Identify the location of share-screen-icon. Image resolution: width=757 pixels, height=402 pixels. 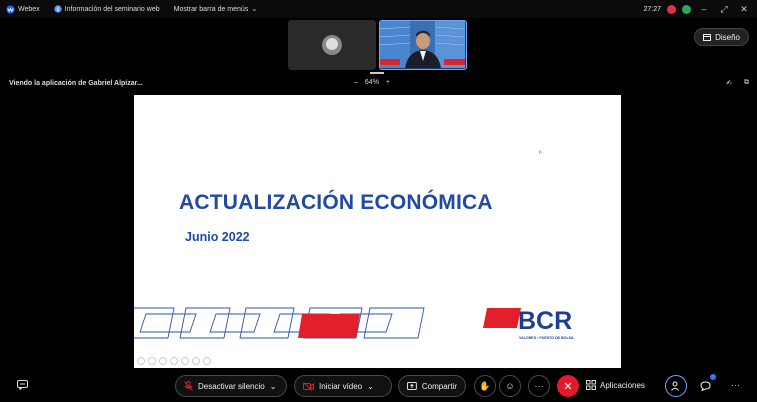
(412, 385).